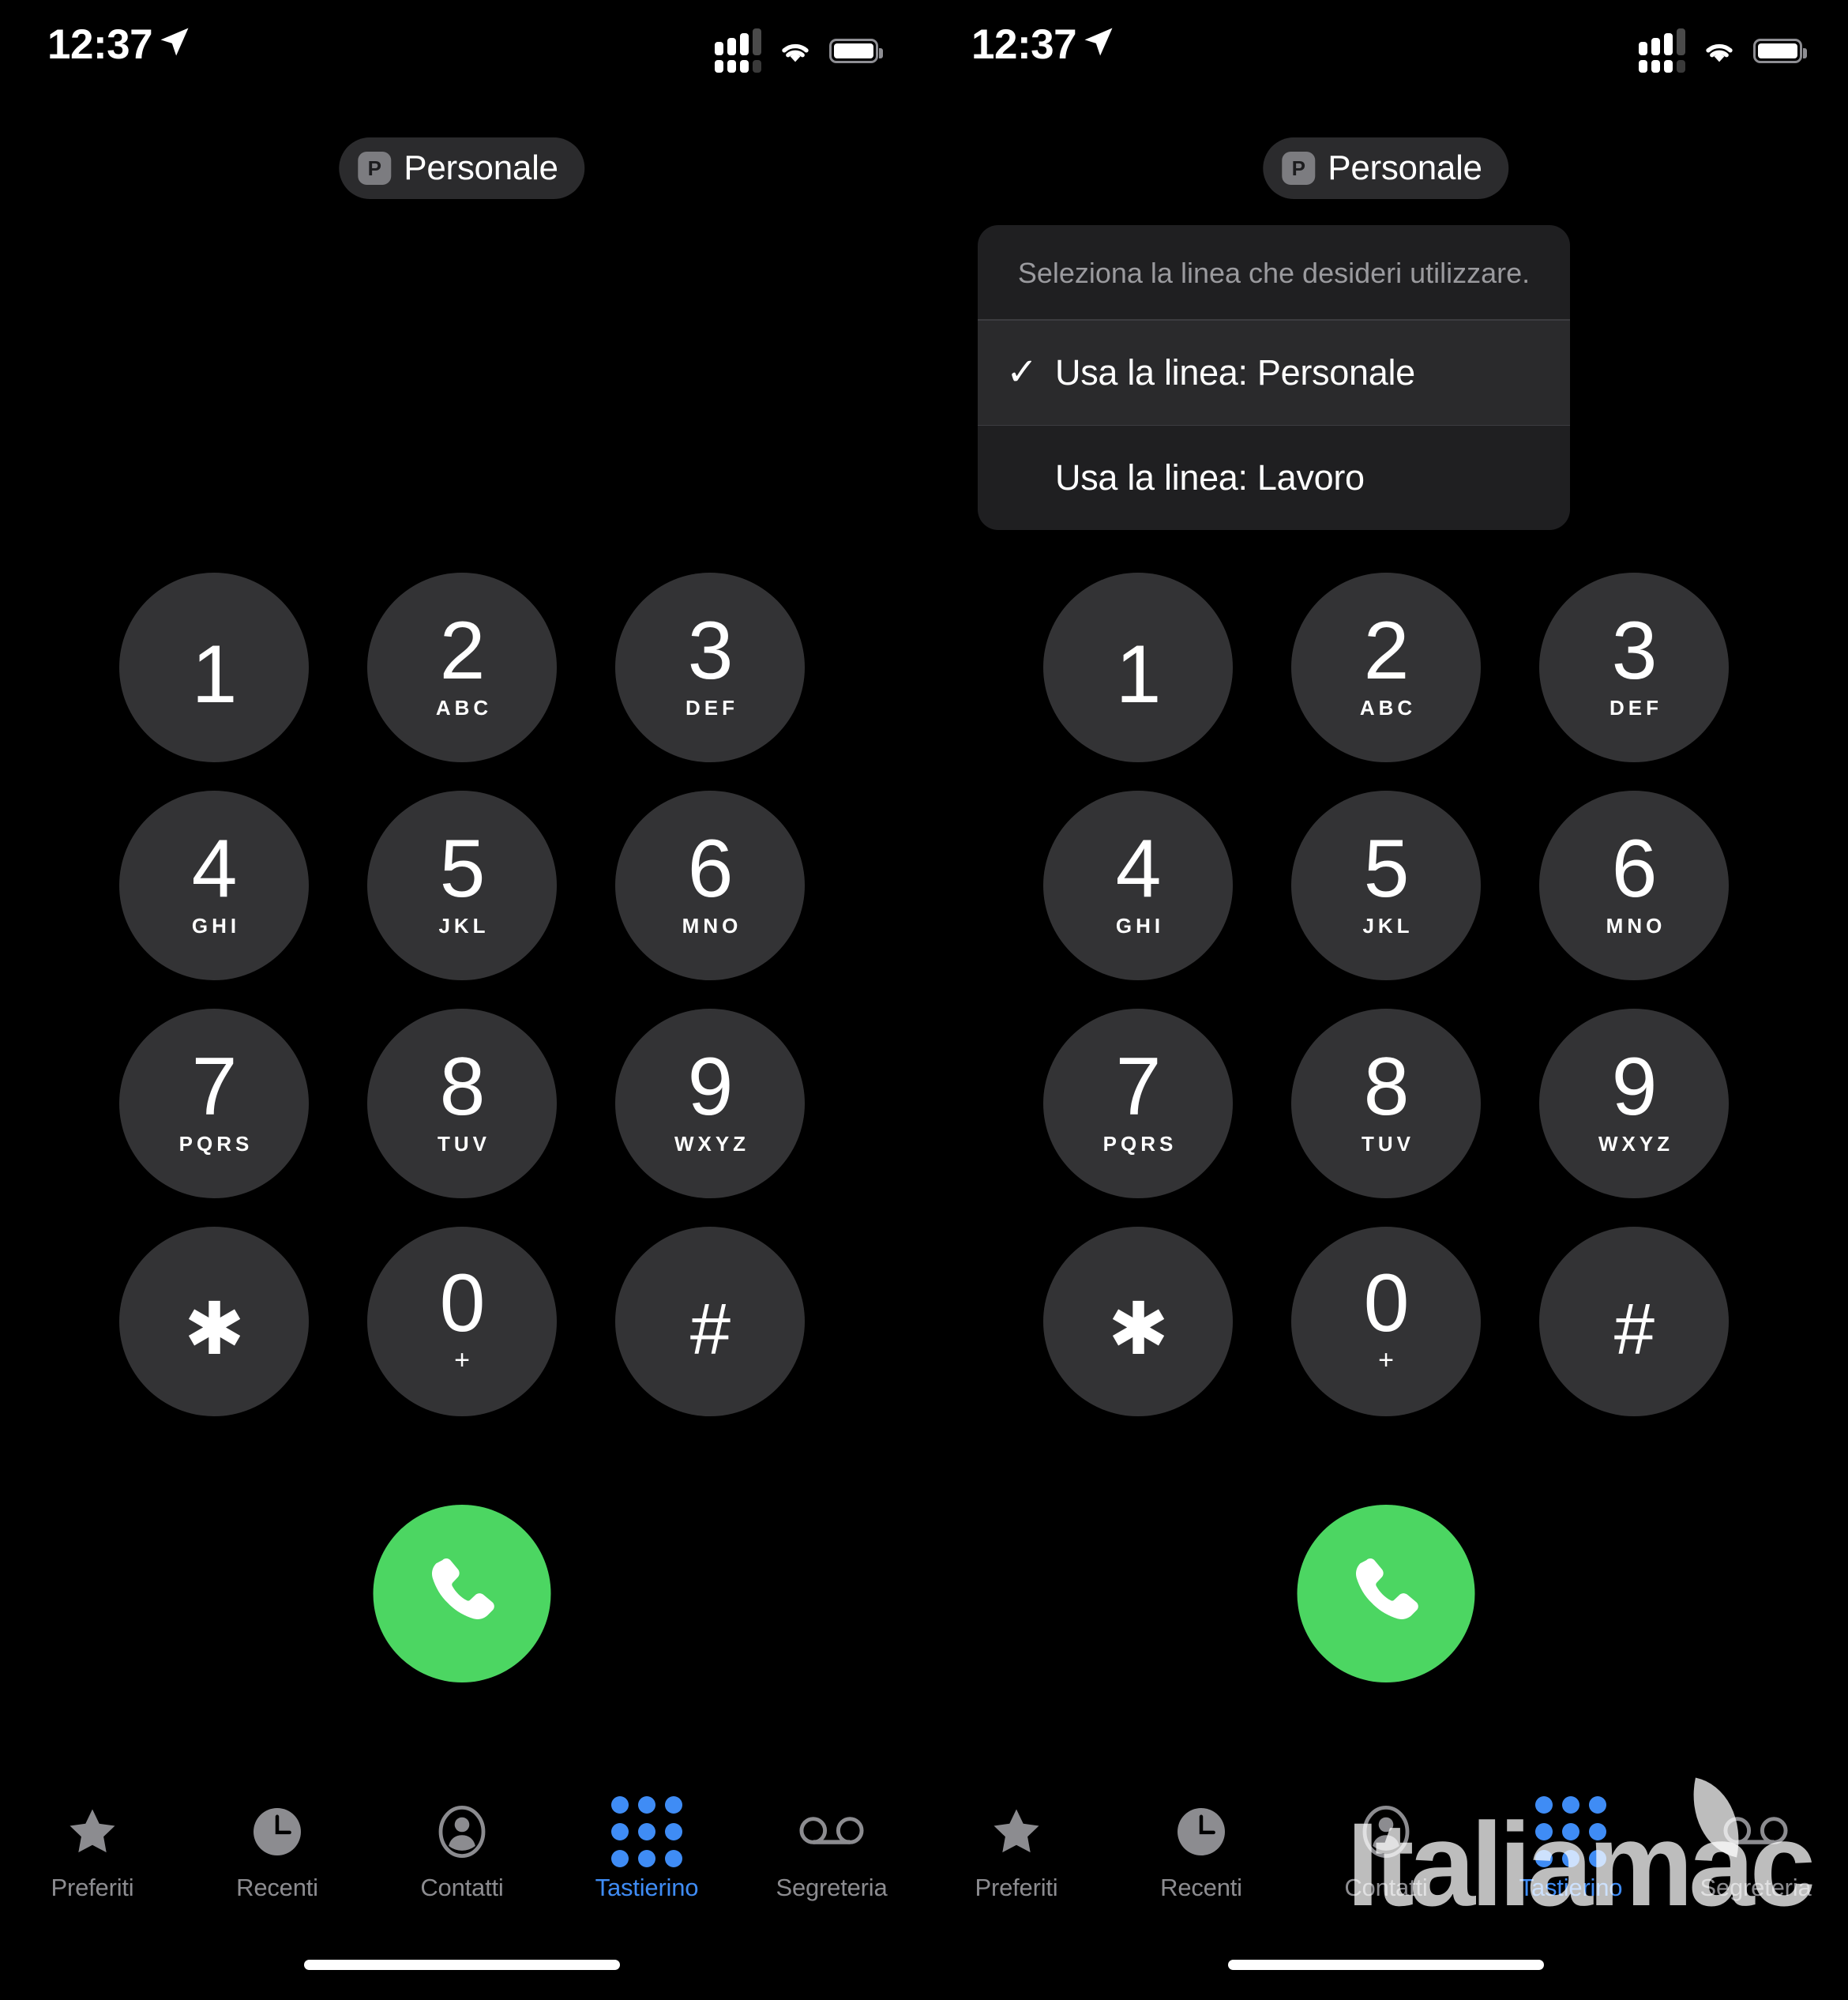  Describe the element at coordinates (1386, 650) in the screenshot. I see `key-digit: 2` at that location.